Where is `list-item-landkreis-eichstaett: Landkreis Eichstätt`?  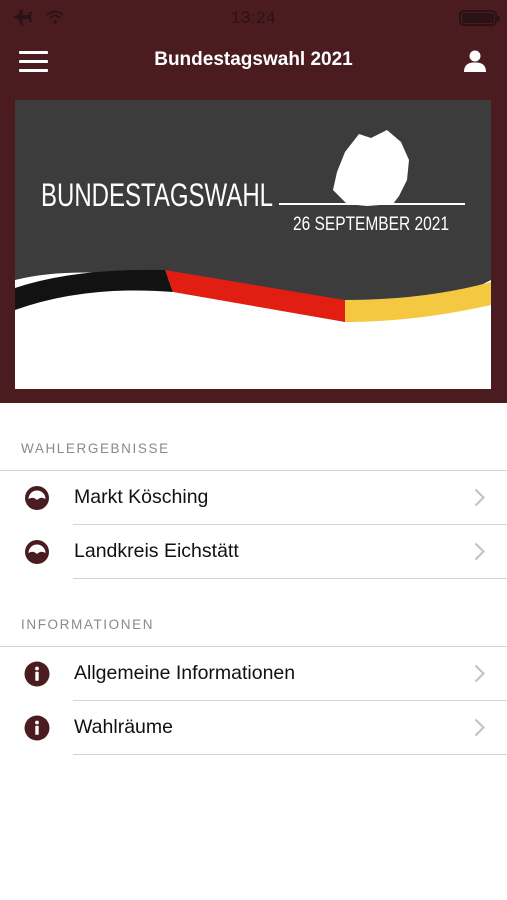 list-item-landkreis-eichstaett: Landkreis Eichstätt is located at coordinates (253, 552).